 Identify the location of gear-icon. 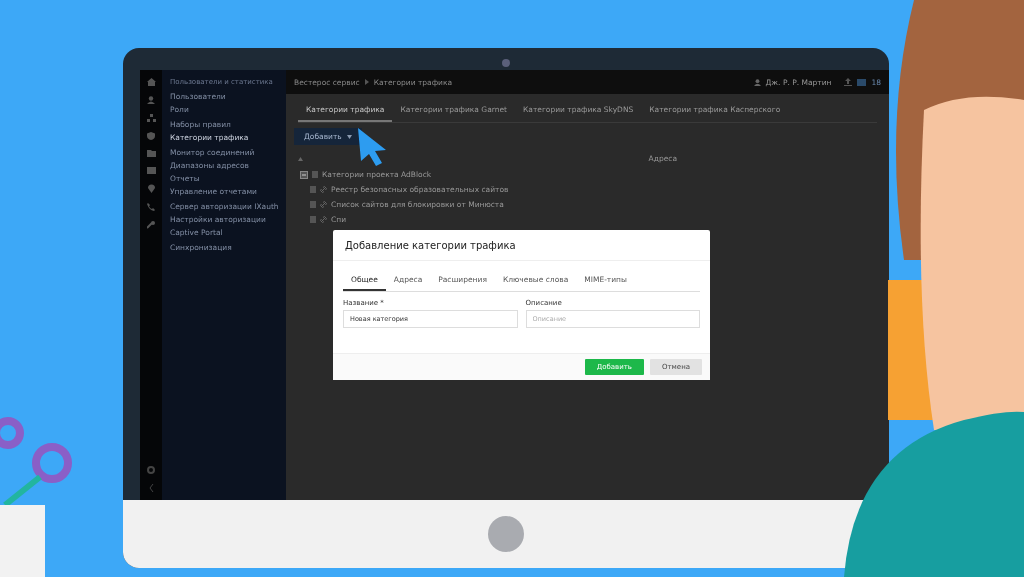
(151, 470).